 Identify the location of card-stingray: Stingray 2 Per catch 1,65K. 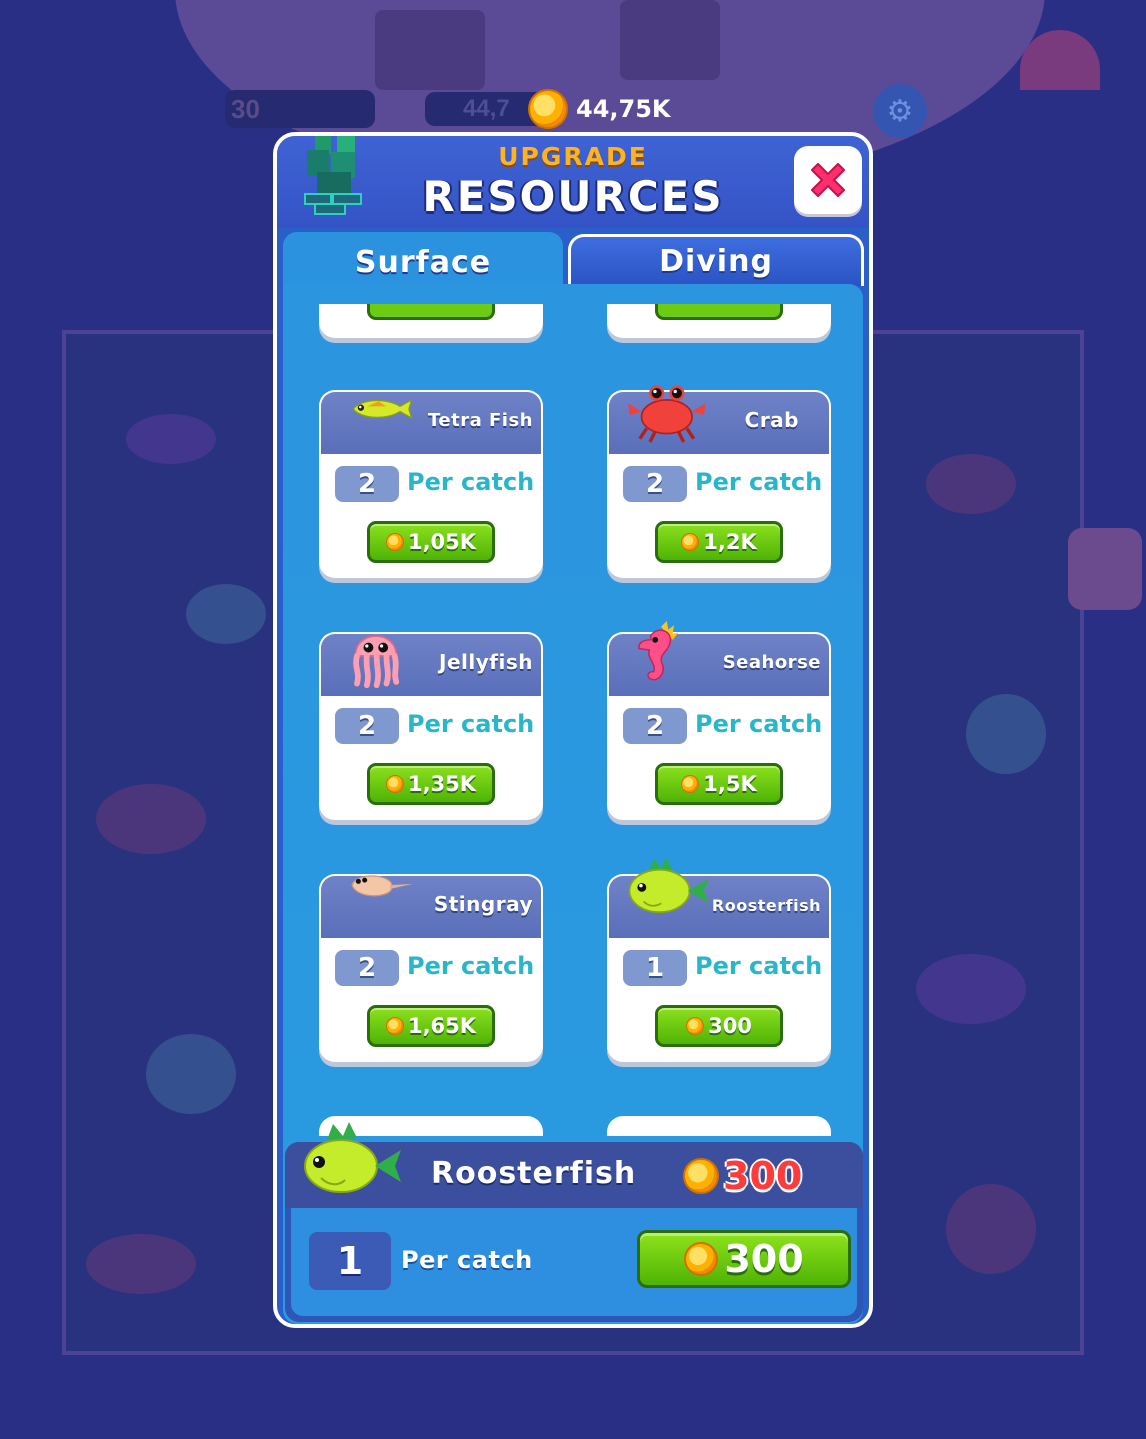
(431, 968).